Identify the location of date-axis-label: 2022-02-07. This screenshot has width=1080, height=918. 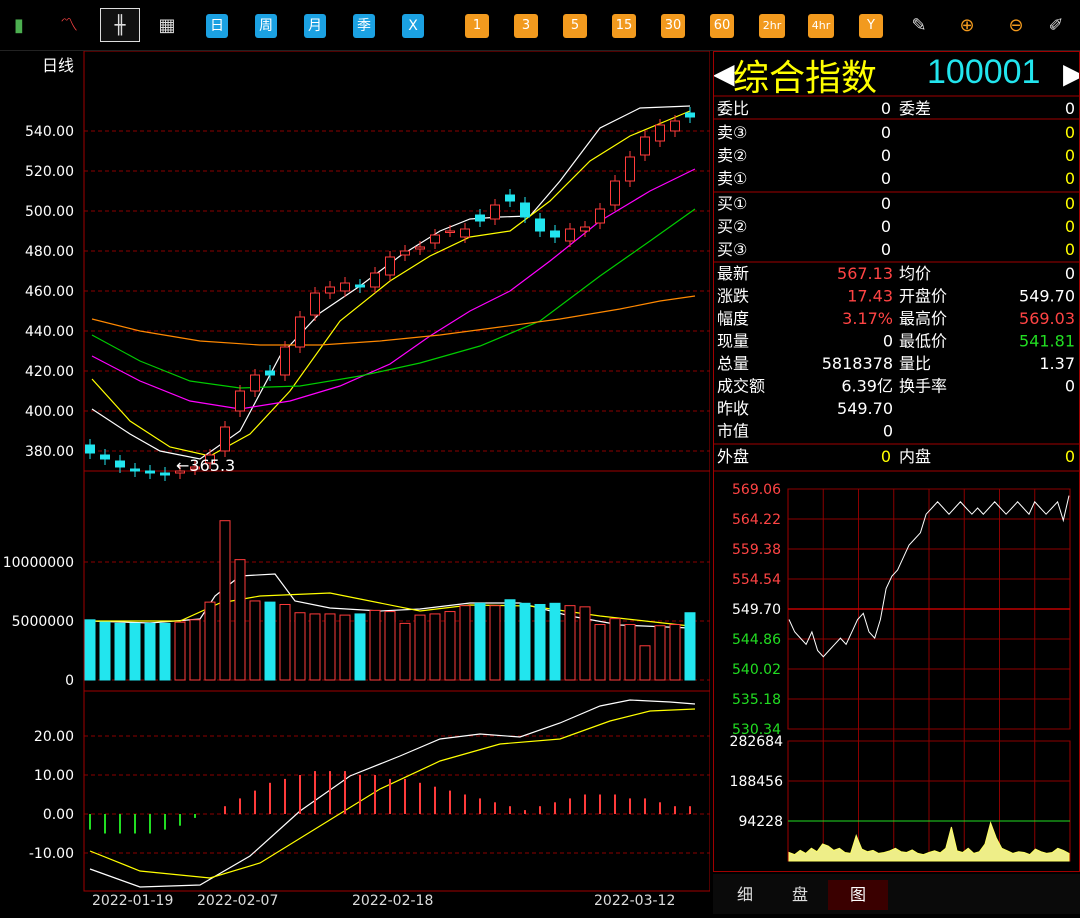
(237, 901).